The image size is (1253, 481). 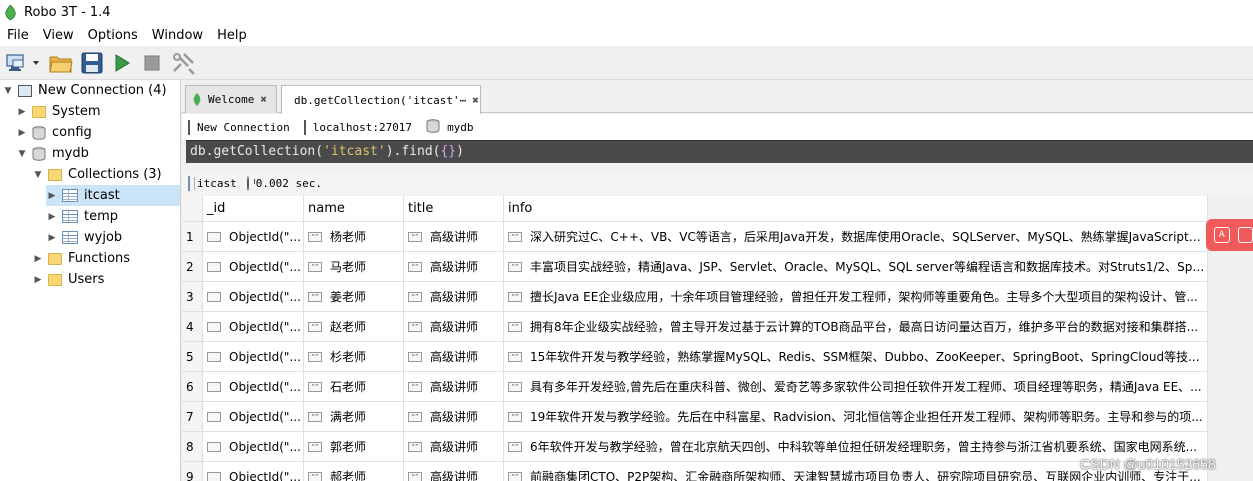 I want to click on cell-name: “” 郭老师, so click(x=354, y=447).